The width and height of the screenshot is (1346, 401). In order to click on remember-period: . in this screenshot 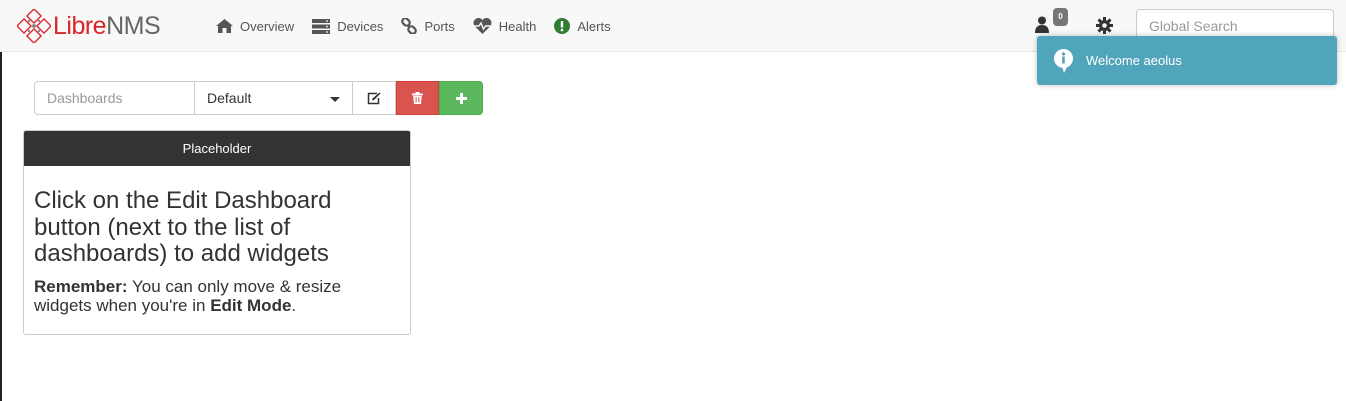, I will do `click(294, 305)`.